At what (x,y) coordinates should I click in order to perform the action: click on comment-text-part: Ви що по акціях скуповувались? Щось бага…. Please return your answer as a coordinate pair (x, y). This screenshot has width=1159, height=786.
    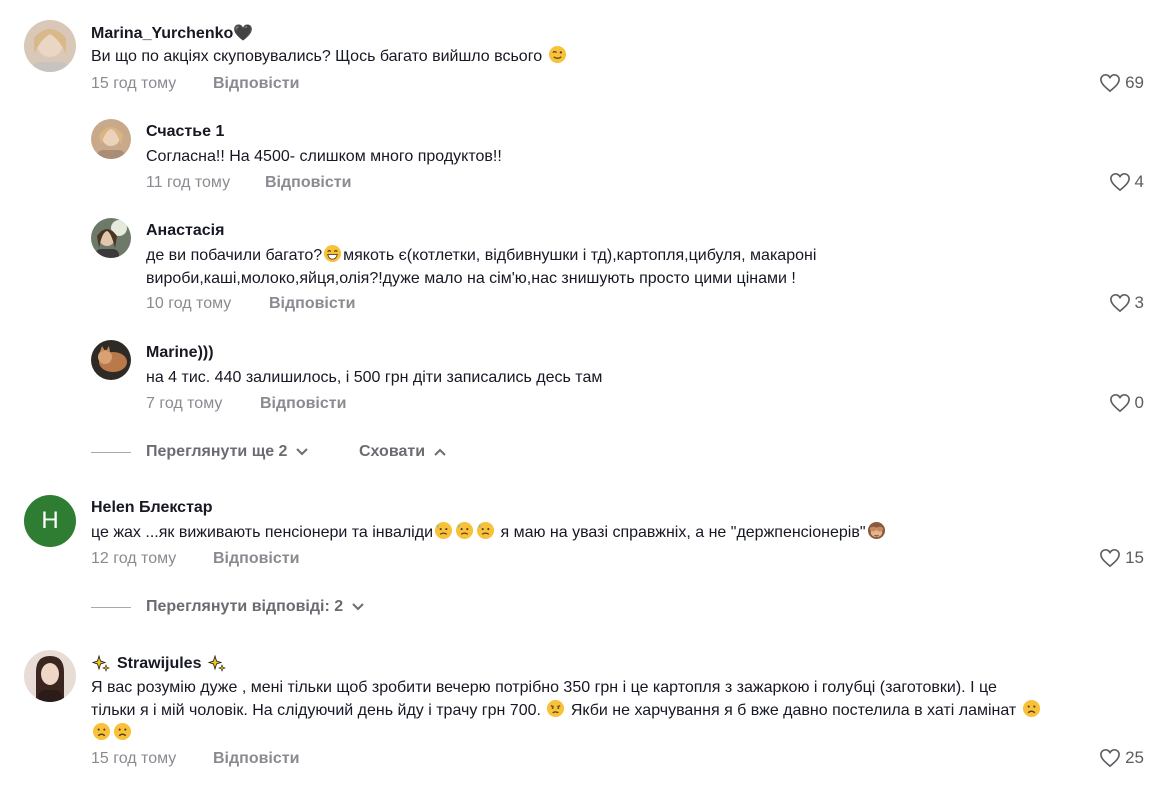
    Looking at the image, I should click on (319, 56).